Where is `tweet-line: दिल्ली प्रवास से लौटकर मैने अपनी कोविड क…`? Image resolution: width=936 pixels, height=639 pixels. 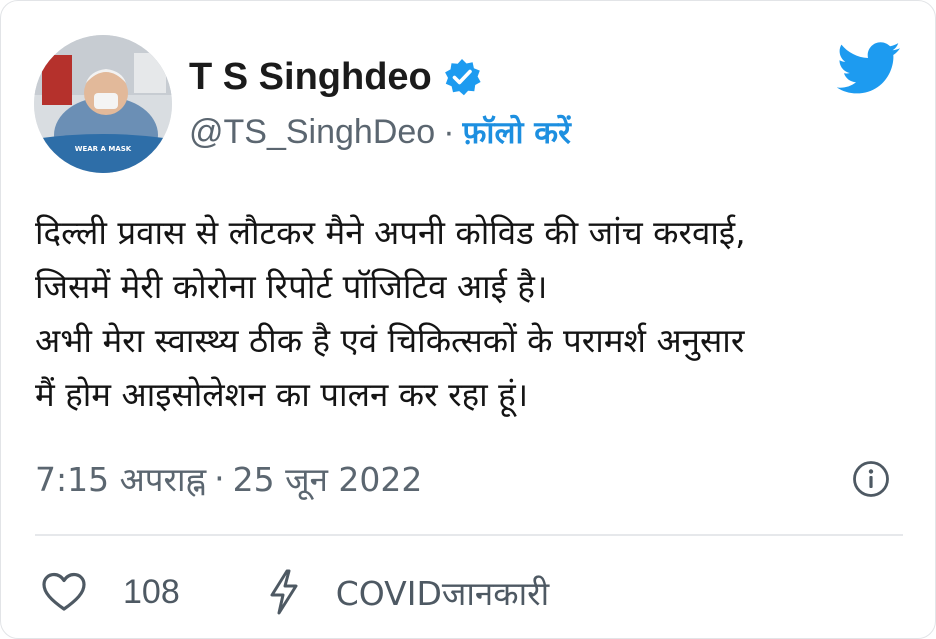
tweet-line: दिल्ली प्रवास से लौटकर मैने अपनी कोविड क… is located at coordinates (390, 232).